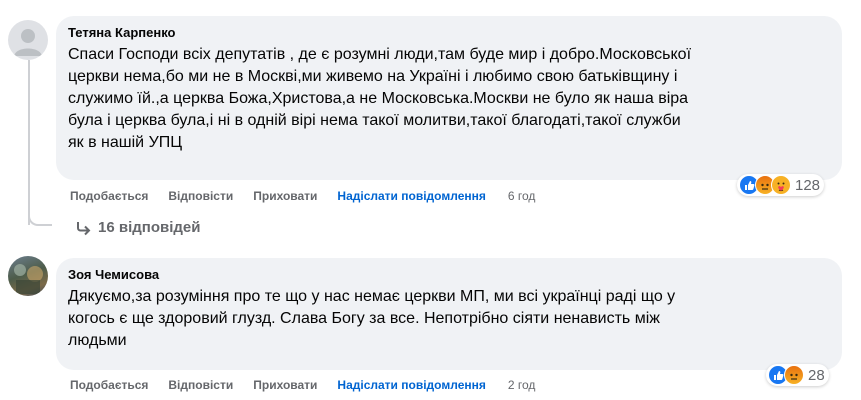 This screenshot has height=400, width=861. Describe the element at coordinates (29, 142) in the screenshot. I see `thread-line` at that location.